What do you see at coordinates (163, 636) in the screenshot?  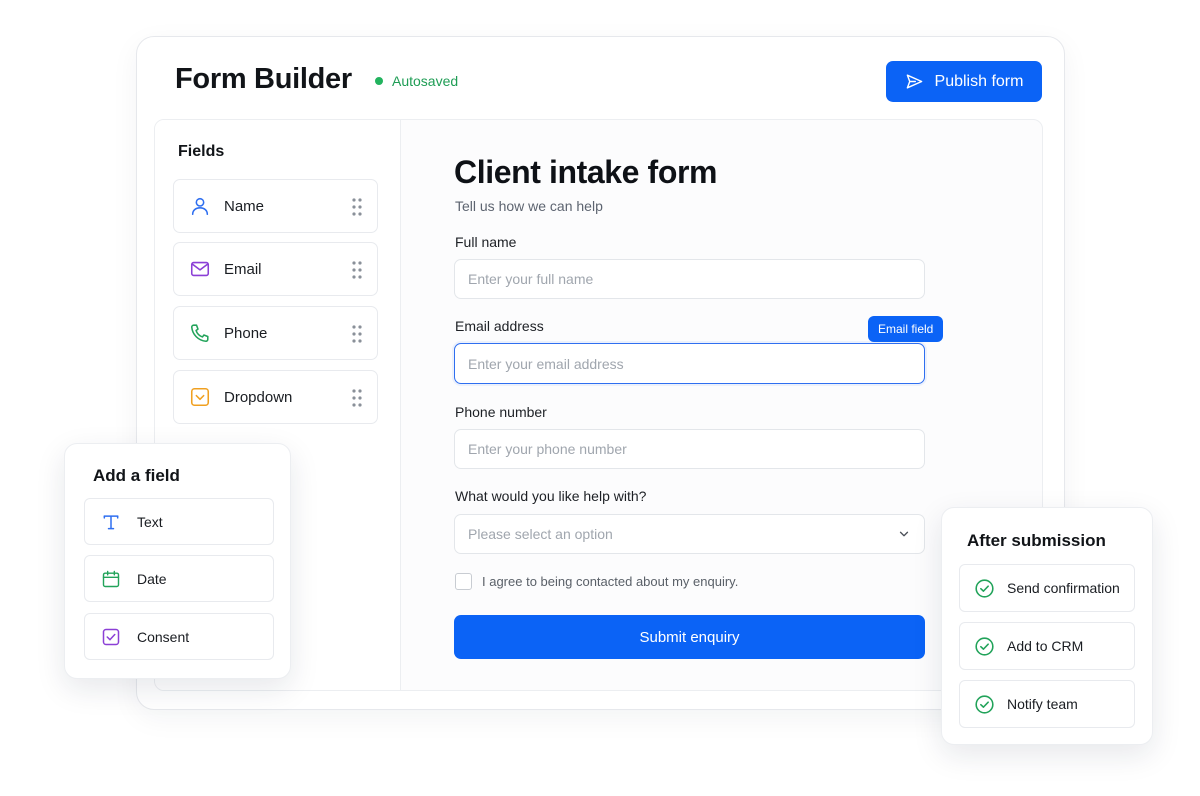 I see `add-field-label: Consent` at bounding box center [163, 636].